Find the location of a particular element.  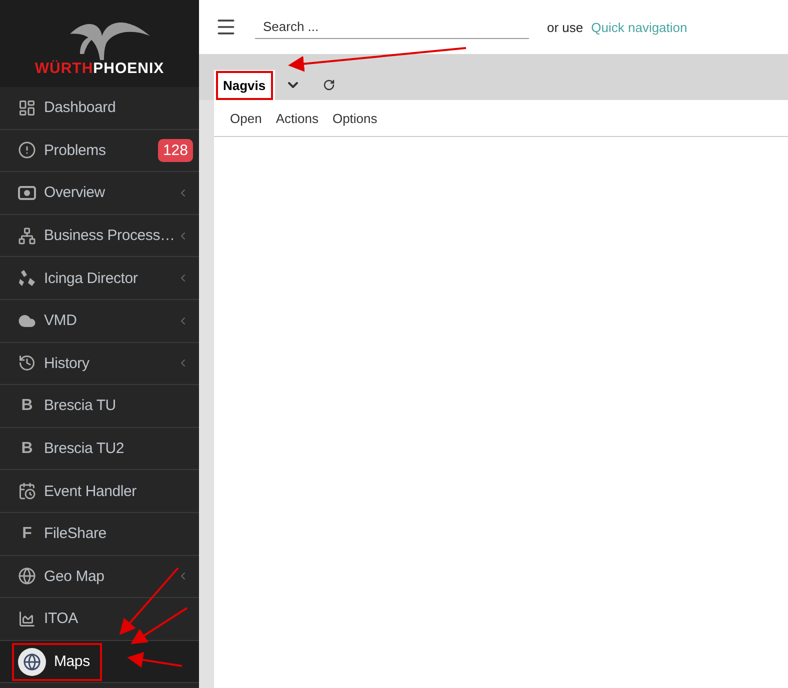

logo-text: PHOENIX is located at coordinates (128, 68).